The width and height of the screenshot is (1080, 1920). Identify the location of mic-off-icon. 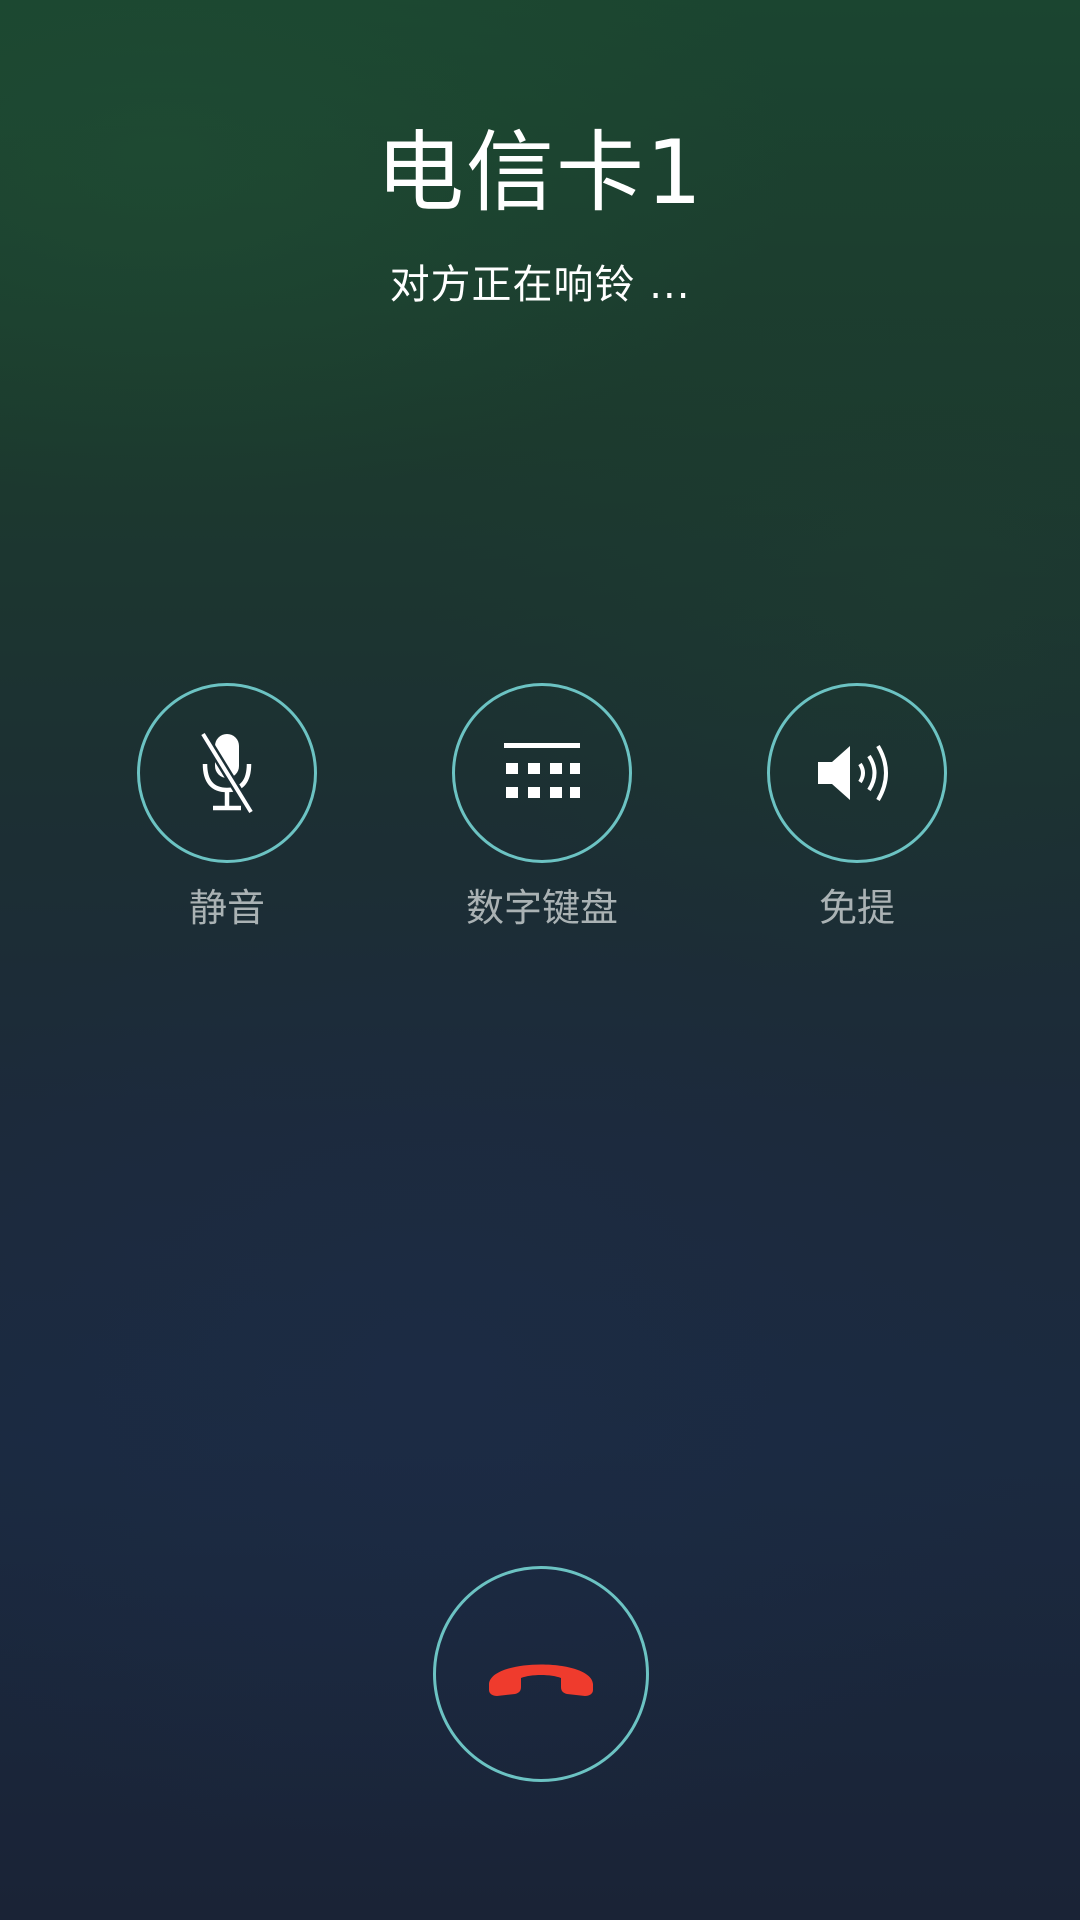
(227, 773).